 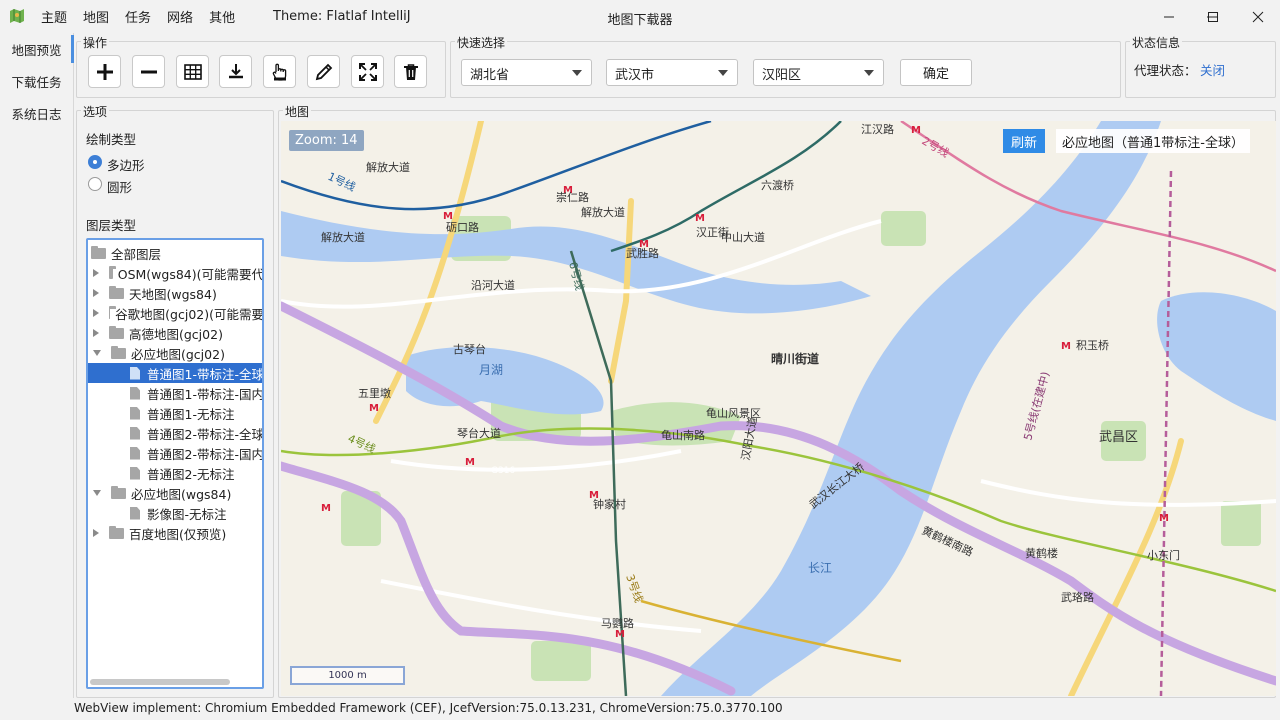 What do you see at coordinates (175, 253) in the screenshot?
I see `tree-root: 全部图层` at bounding box center [175, 253].